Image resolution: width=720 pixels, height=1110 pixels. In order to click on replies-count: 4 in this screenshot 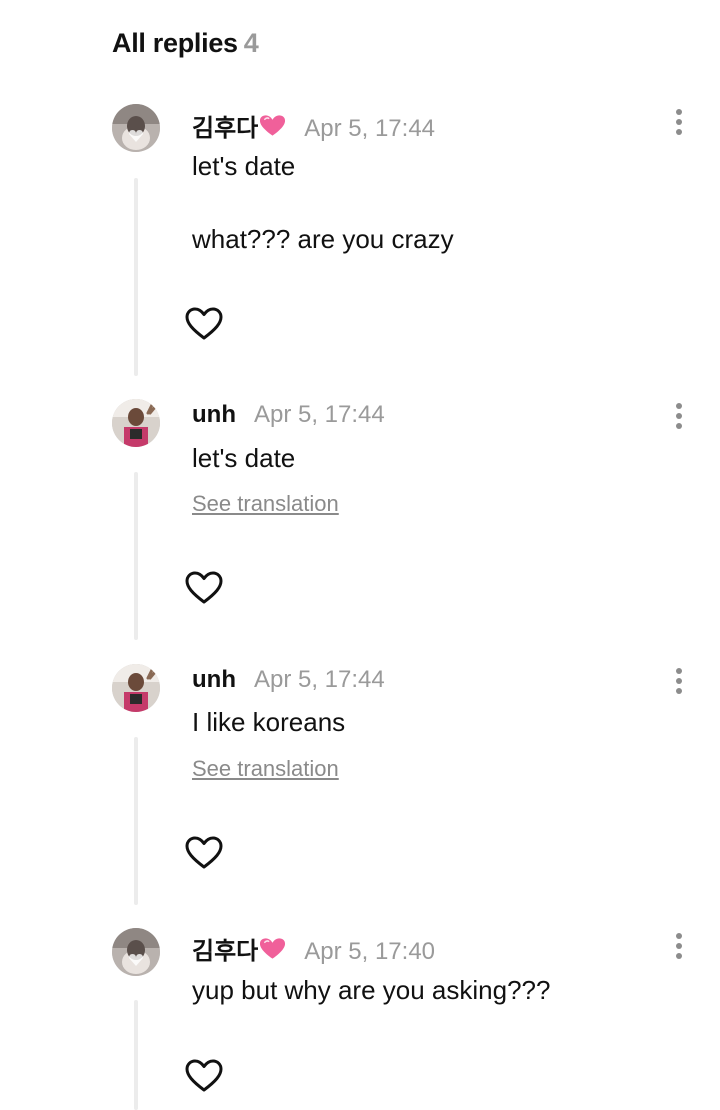, I will do `click(251, 43)`.